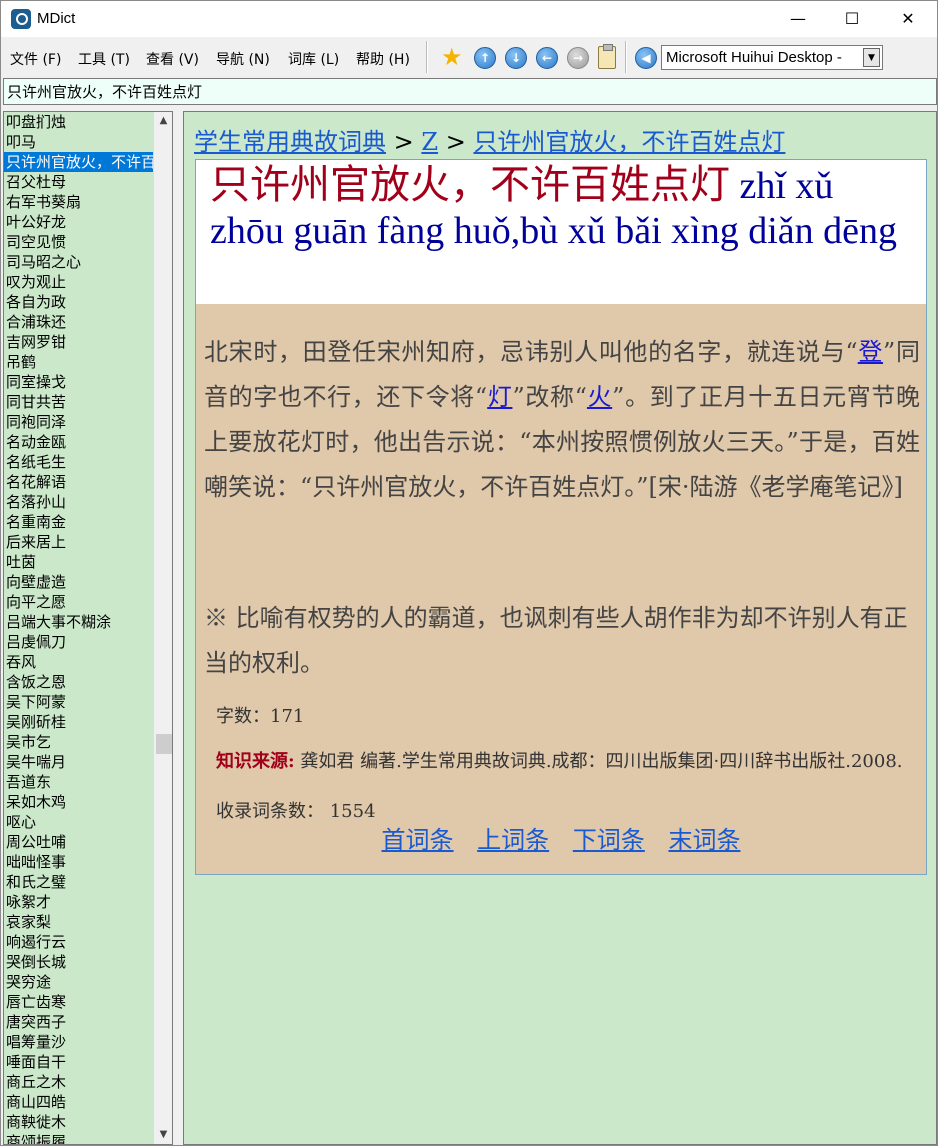 The image size is (938, 1146). I want to click on list-item: 唱筹量沙, so click(79, 1042).